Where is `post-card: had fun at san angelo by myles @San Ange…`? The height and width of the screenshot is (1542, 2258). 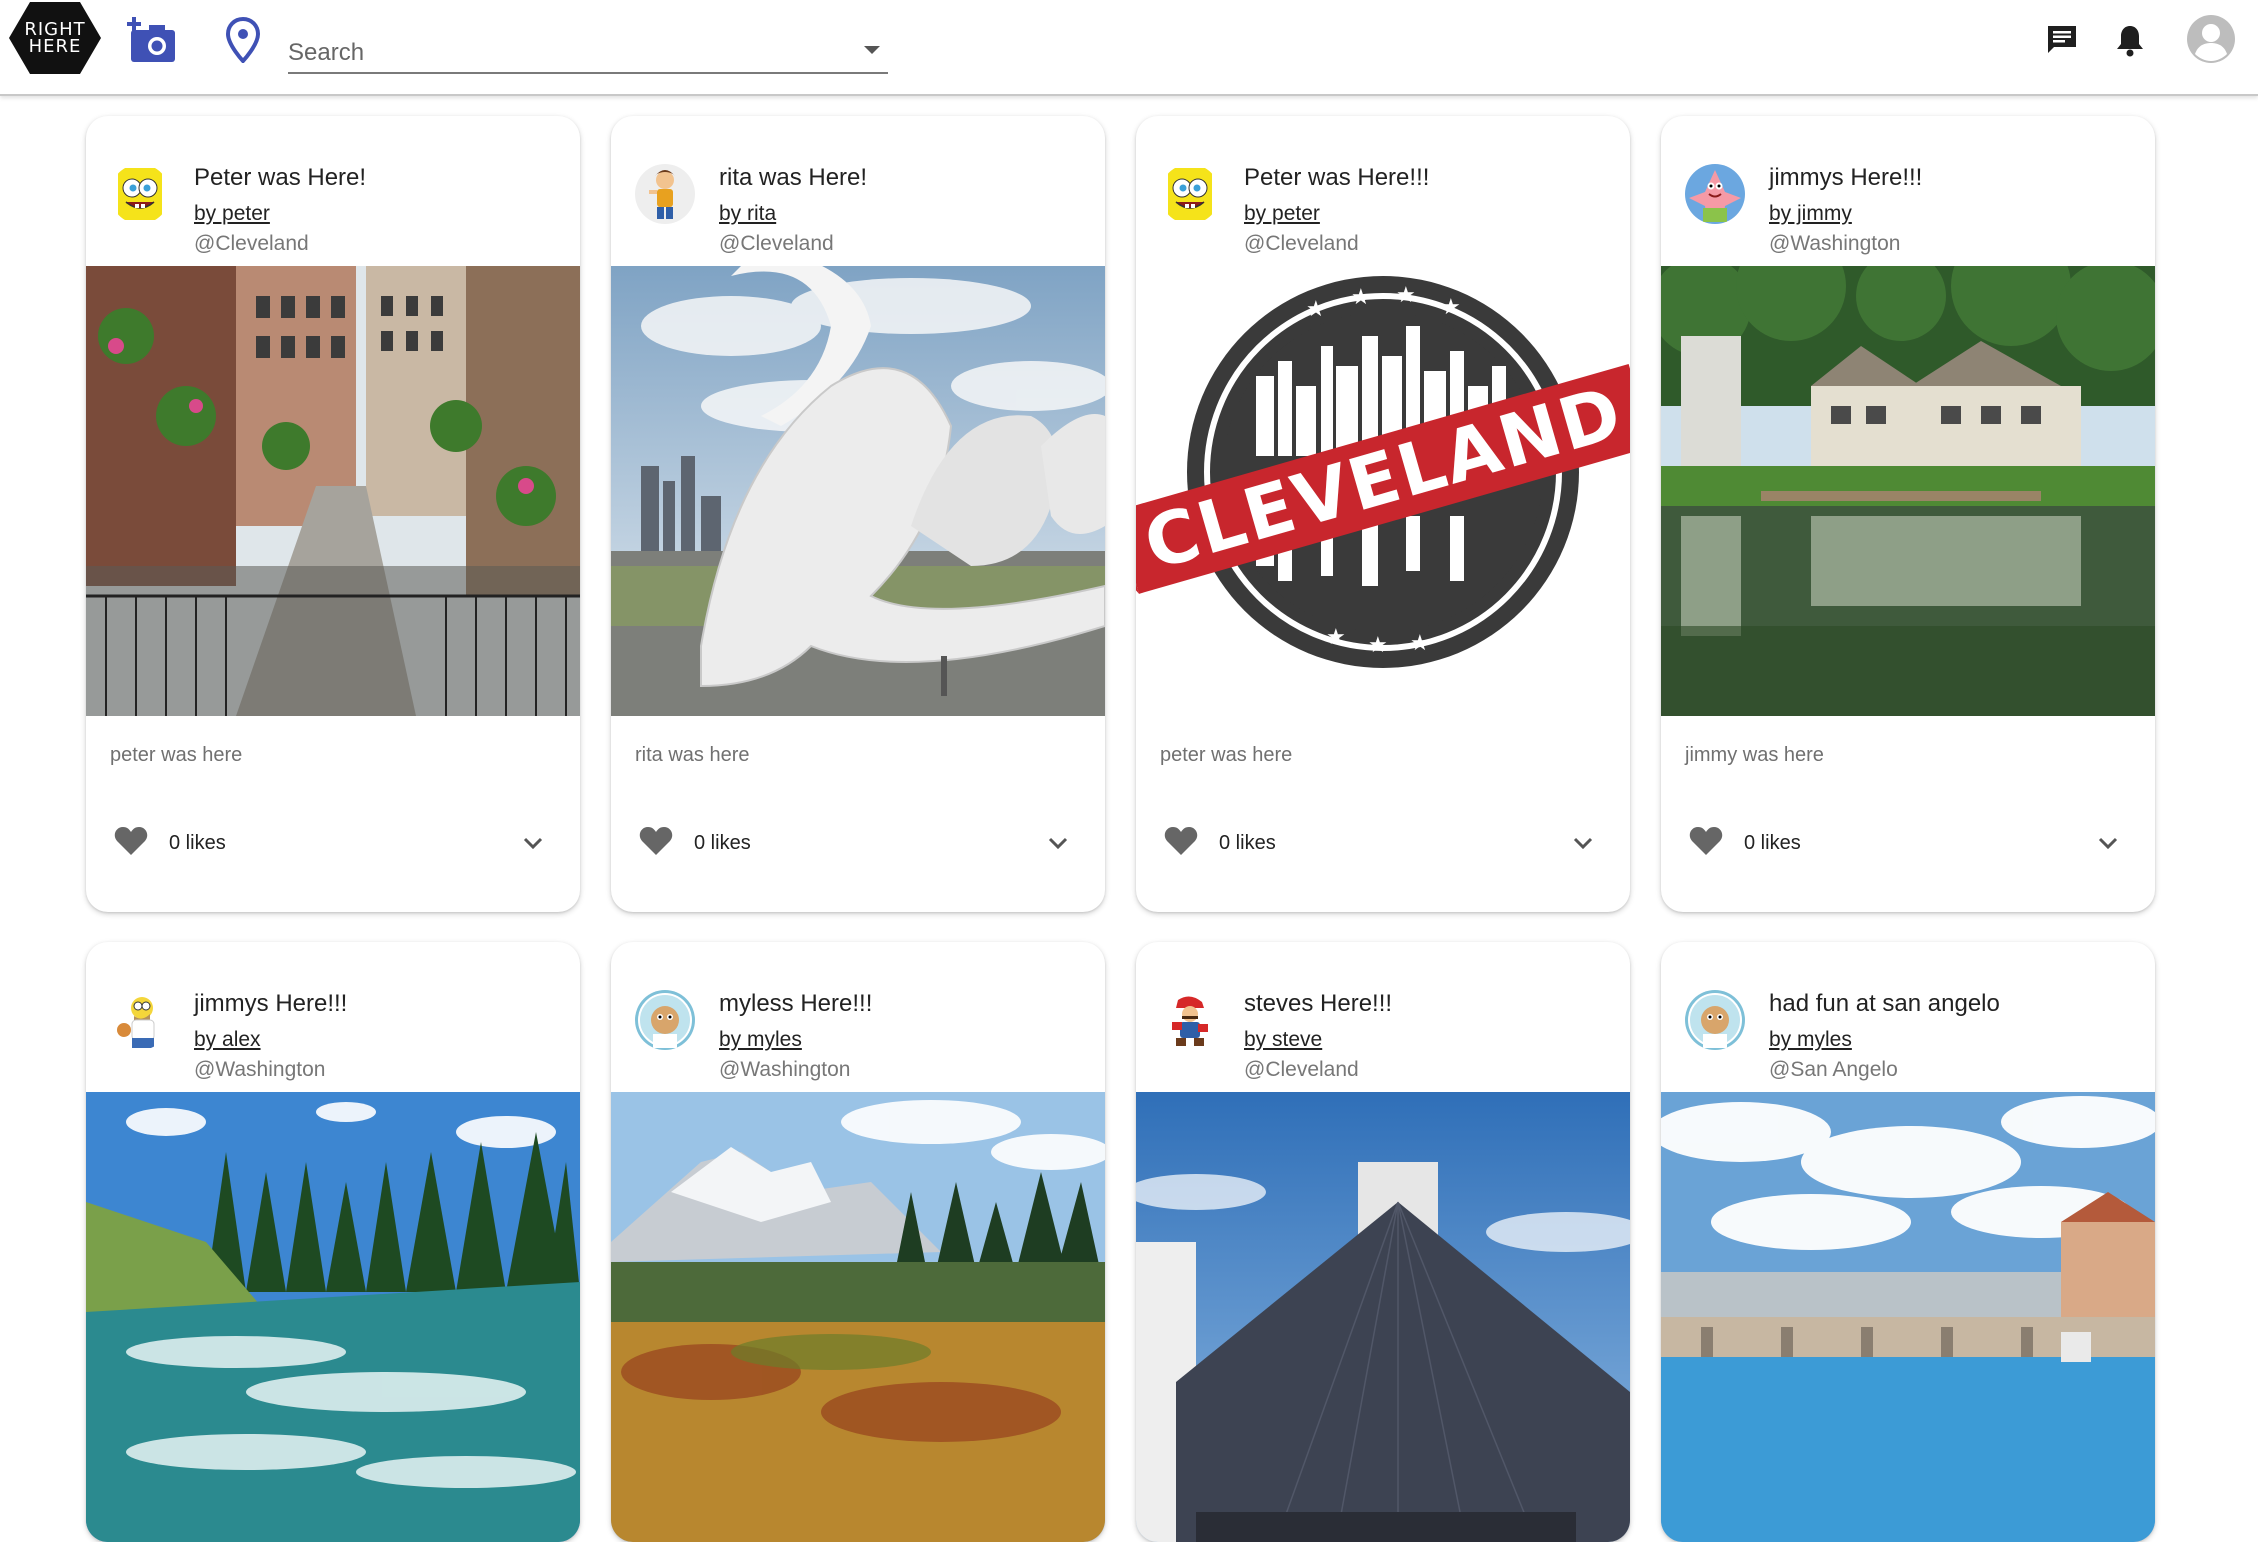
post-card: had fun at san angelo by myles @San Ange… is located at coordinates (1908, 1242).